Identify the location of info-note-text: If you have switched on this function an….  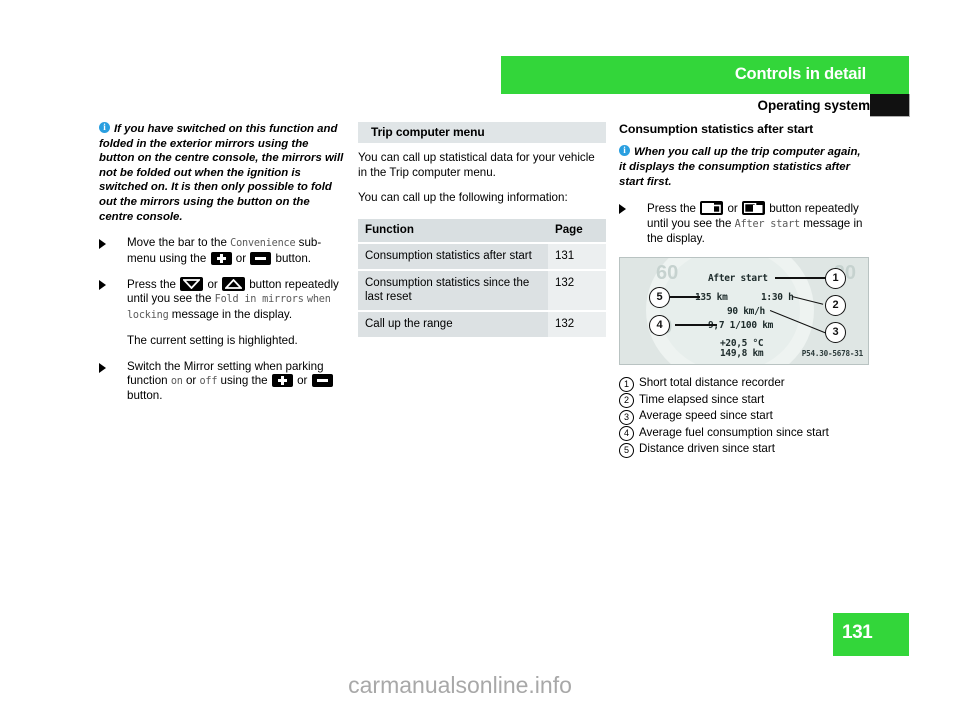
(221, 173).